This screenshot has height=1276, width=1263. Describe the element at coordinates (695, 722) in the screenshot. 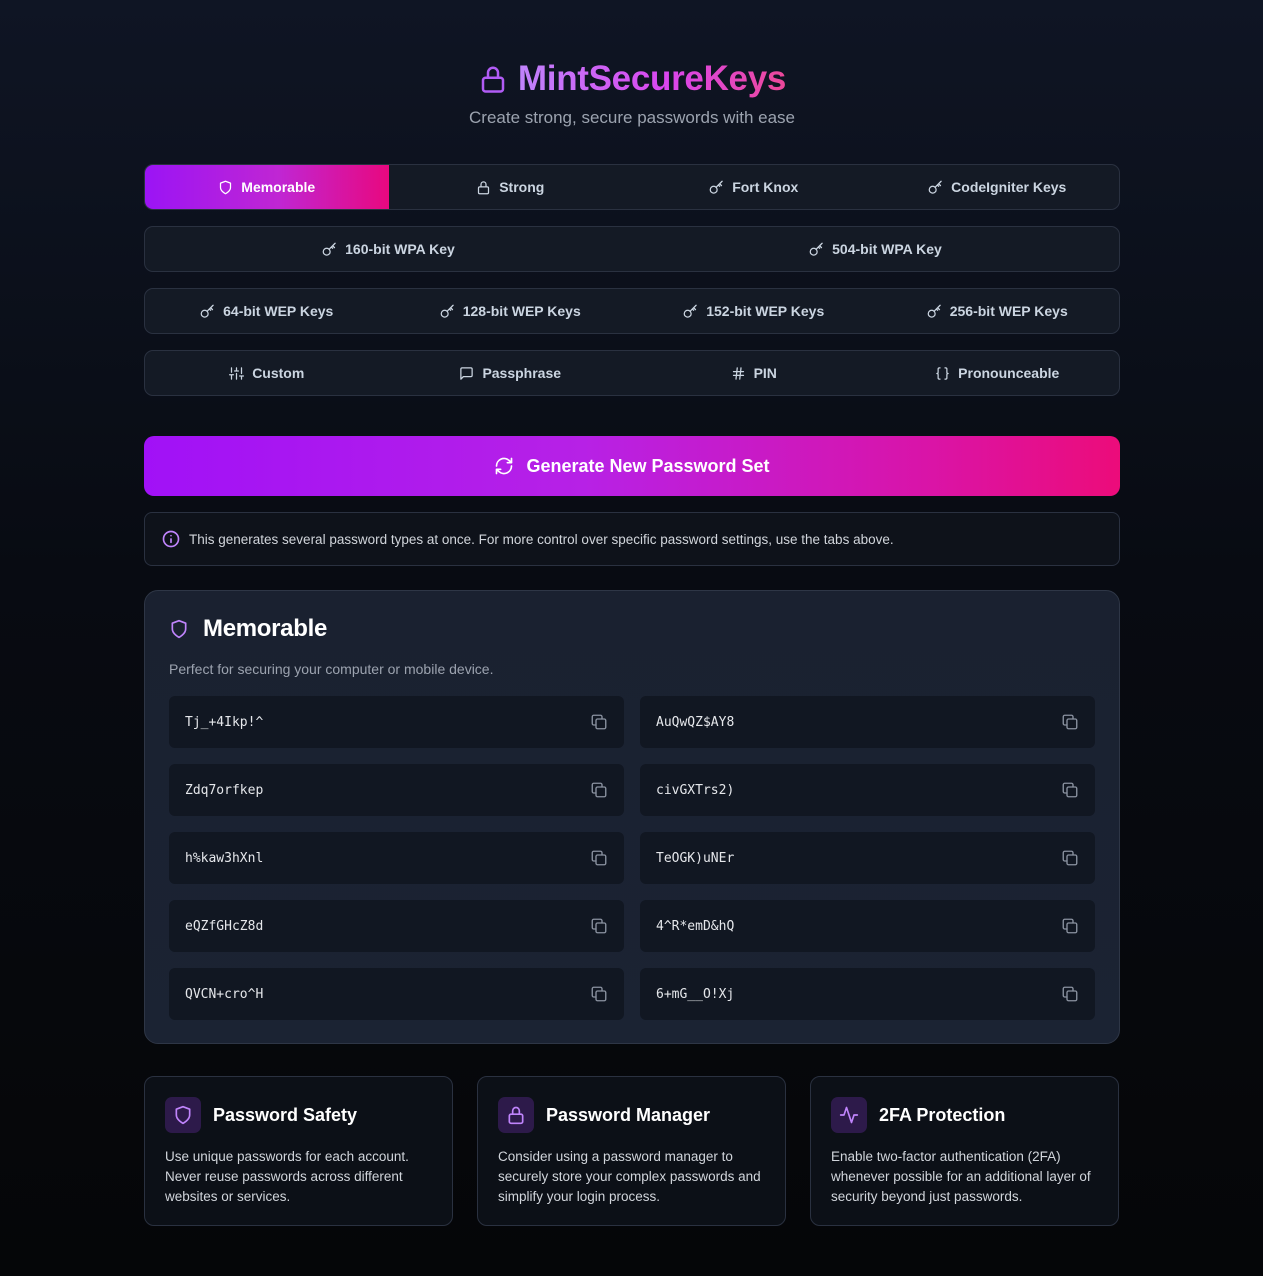

I see `password-value: AuQwQZ$AY8` at that location.